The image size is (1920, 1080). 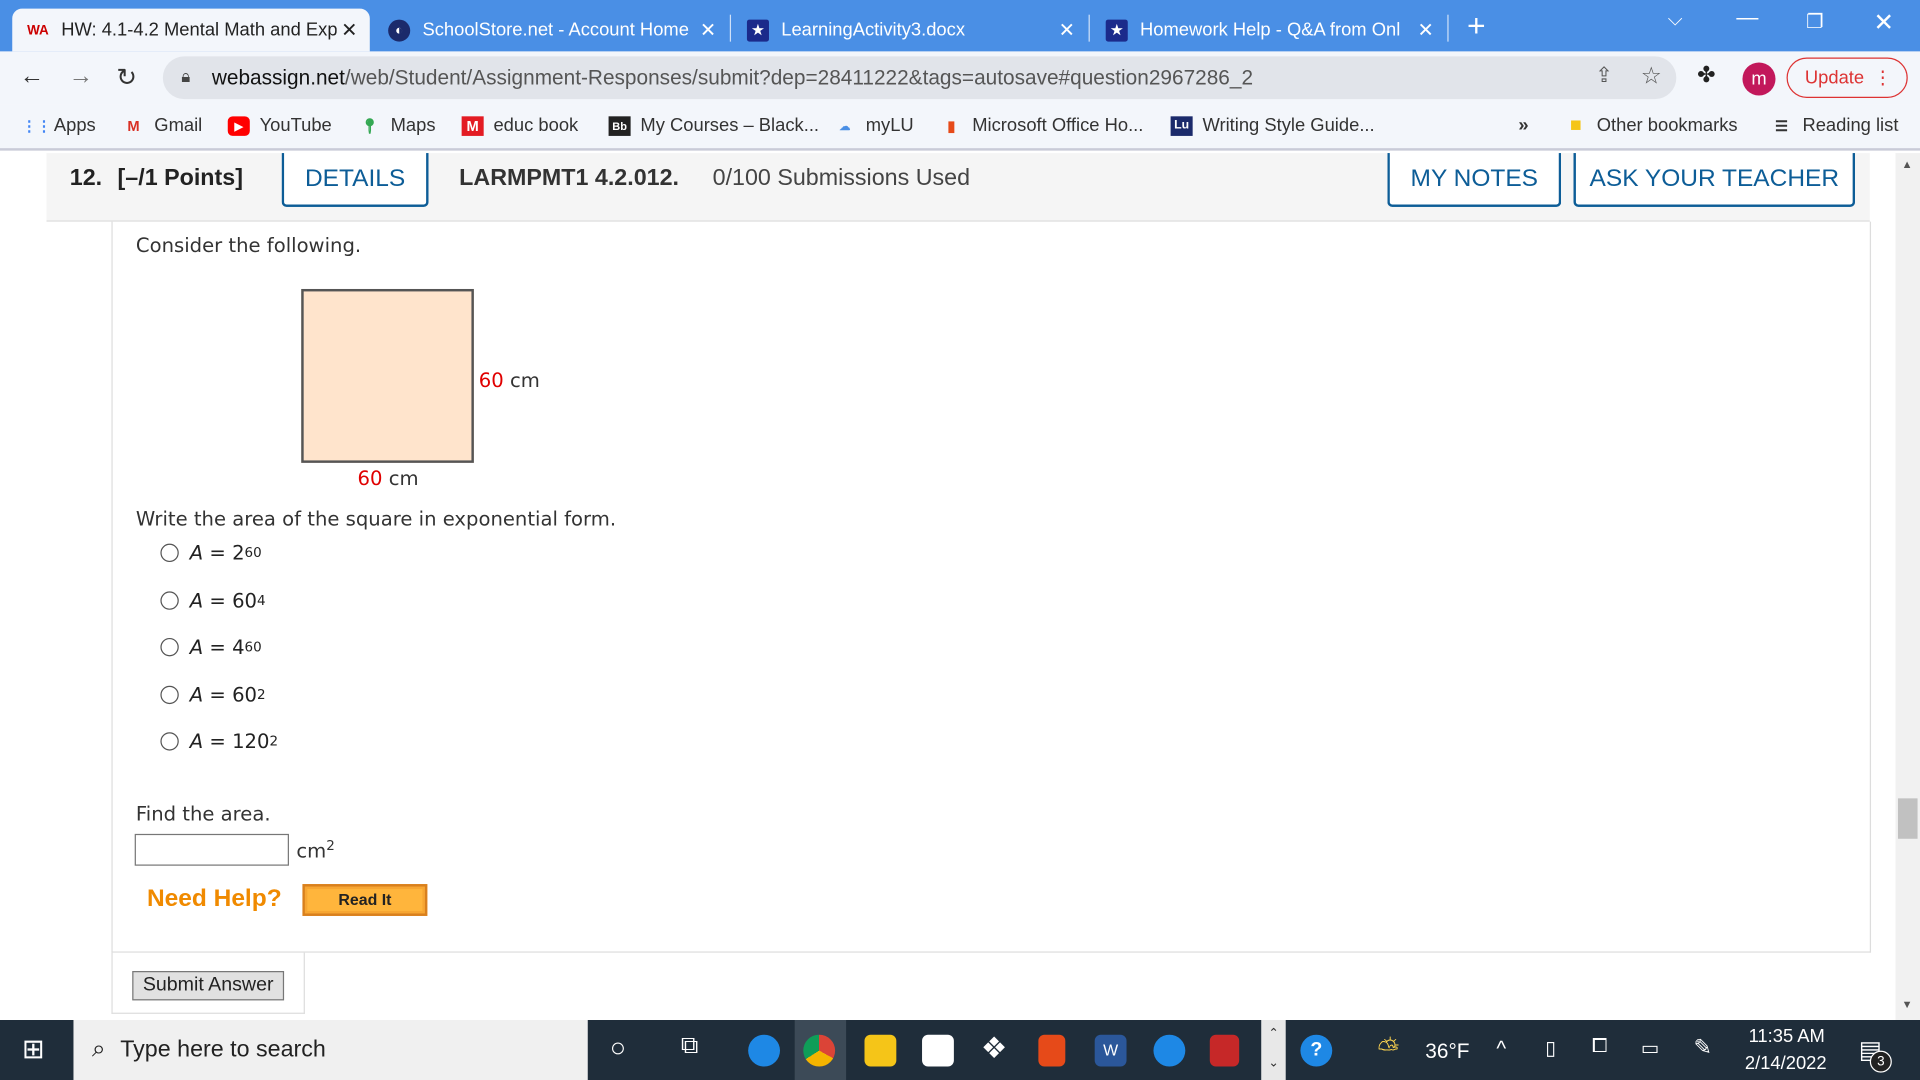 What do you see at coordinates (1052, 1050) in the screenshot?
I see `office-icon` at bounding box center [1052, 1050].